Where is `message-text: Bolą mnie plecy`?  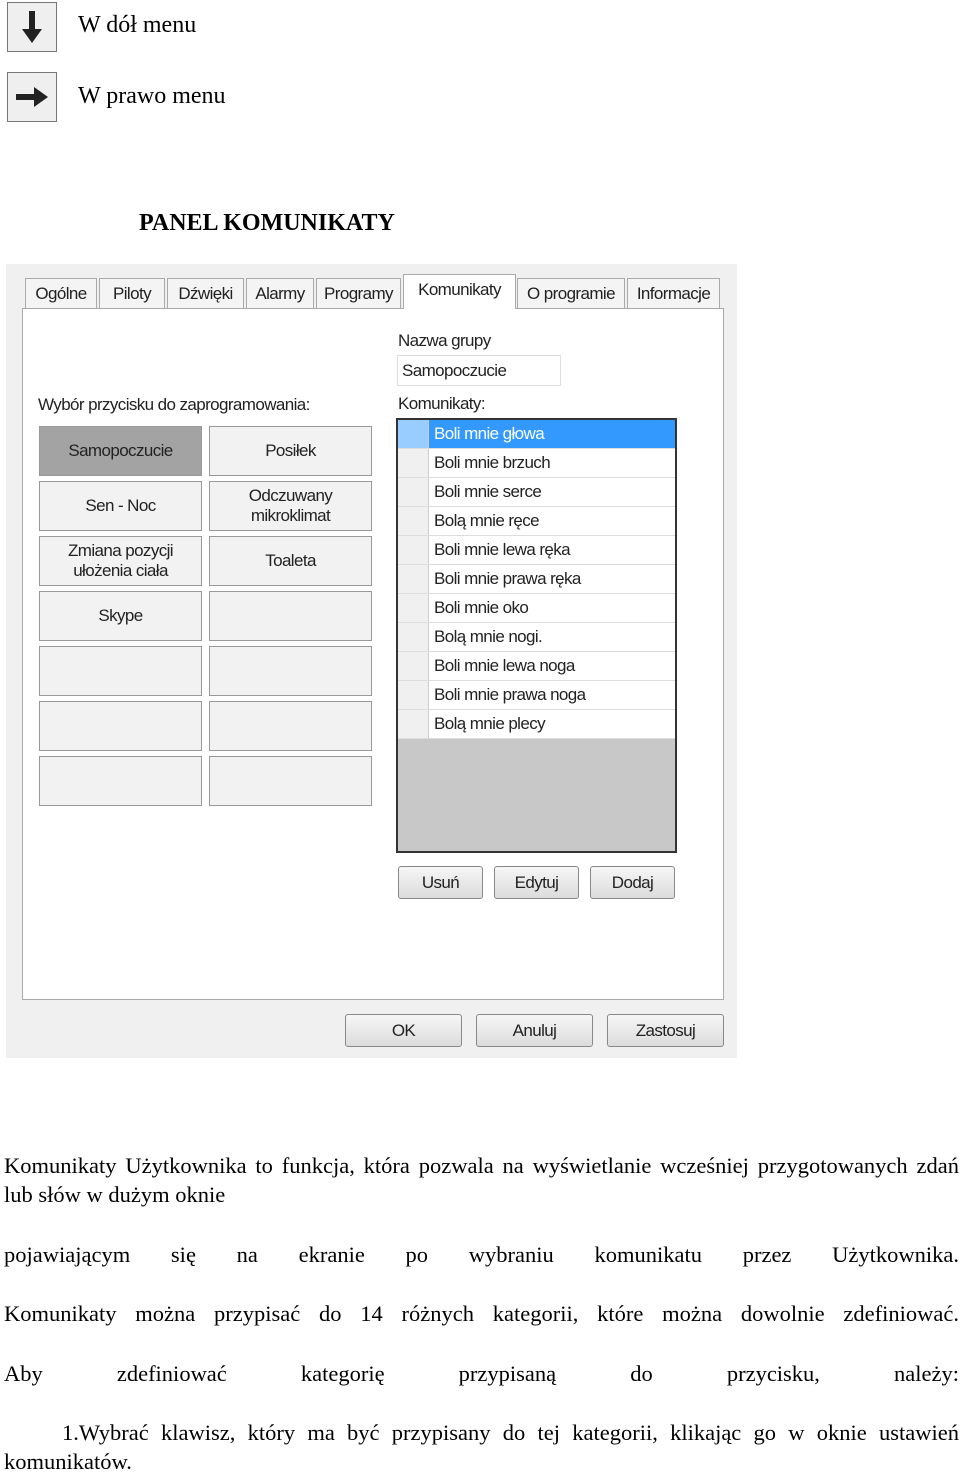 message-text: Bolą mnie plecy is located at coordinates (490, 723).